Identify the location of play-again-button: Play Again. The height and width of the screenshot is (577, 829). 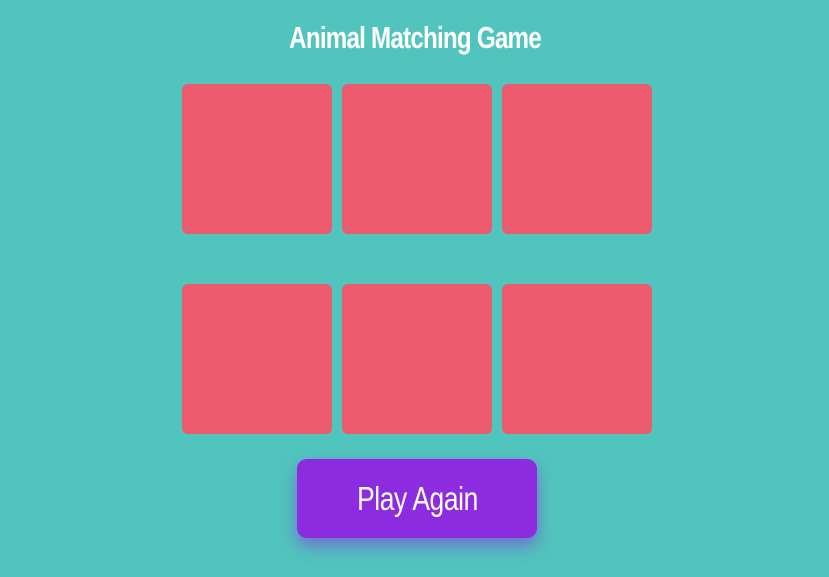
(417, 498).